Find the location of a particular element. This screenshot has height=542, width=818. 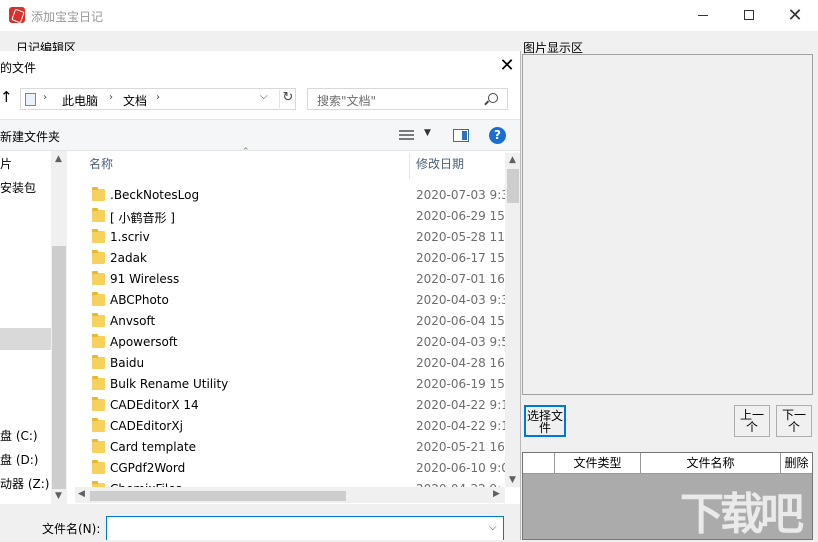

file-name: 2adak is located at coordinates (128, 258).